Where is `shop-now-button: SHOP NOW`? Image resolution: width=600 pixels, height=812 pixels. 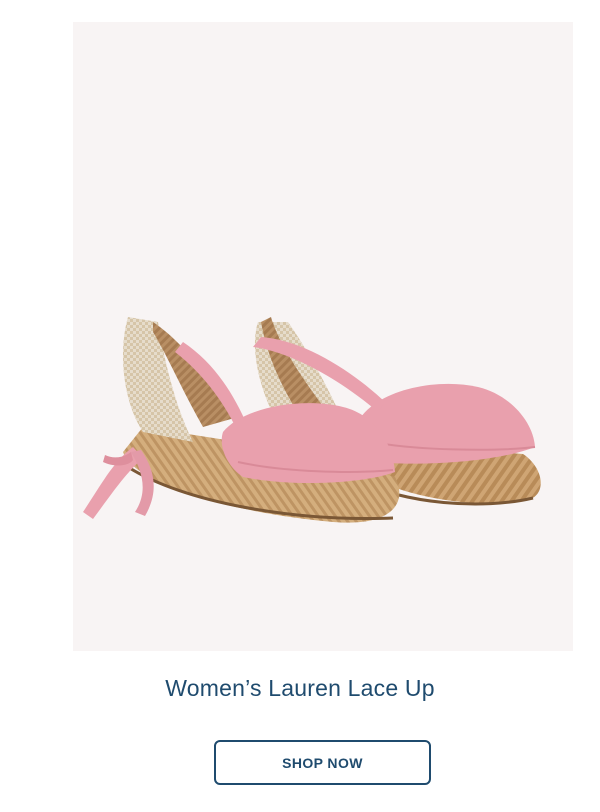
shop-now-button: SHOP NOW is located at coordinates (322, 762).